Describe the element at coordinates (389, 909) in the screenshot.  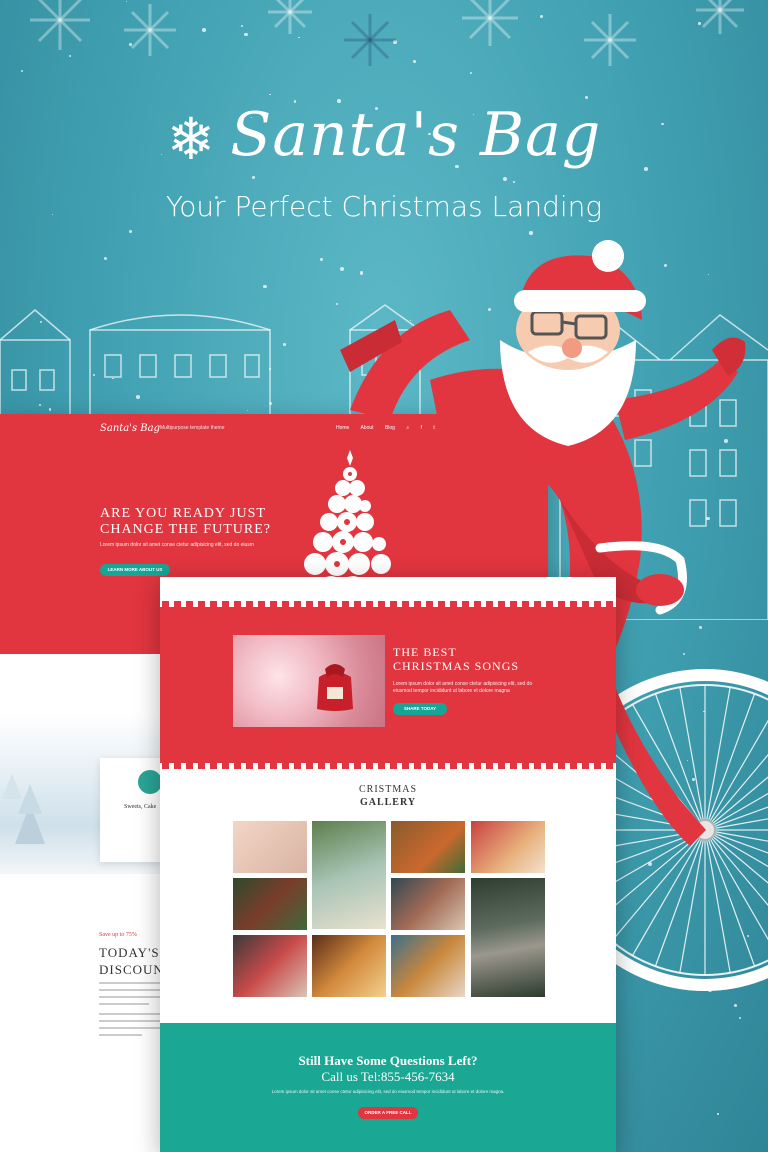
I see `gallery-grid` at that location.